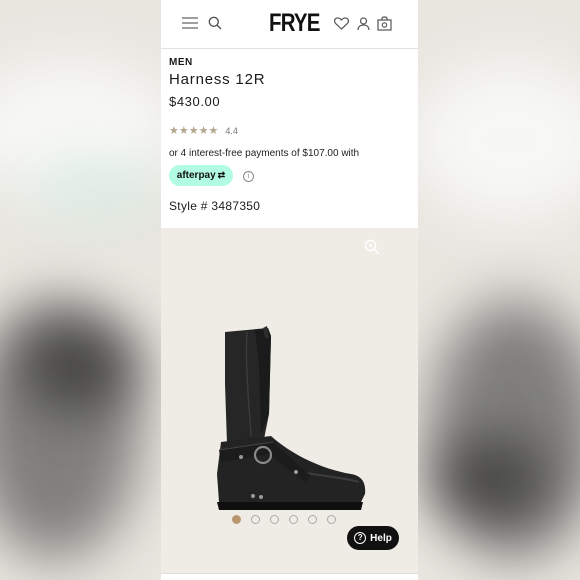 This screenshot has height=580, width=580. I want to click on product-rating: ★★★★★ 4.4, so click(203, 130).